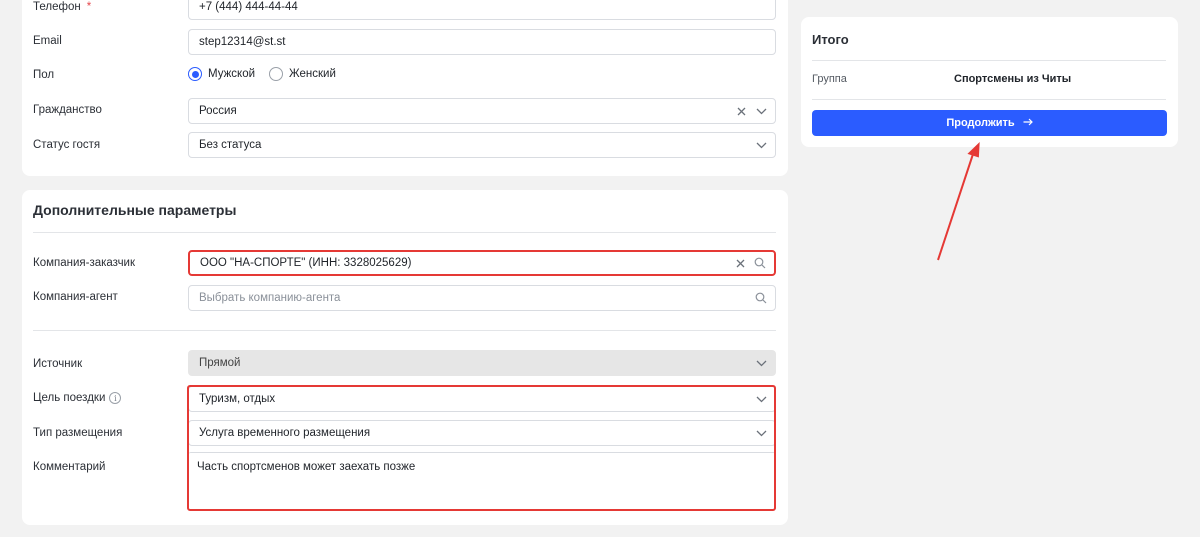  Describe the element at coordinates (58, 364) in the screenshot. I see `source-label: Источник` at that location.